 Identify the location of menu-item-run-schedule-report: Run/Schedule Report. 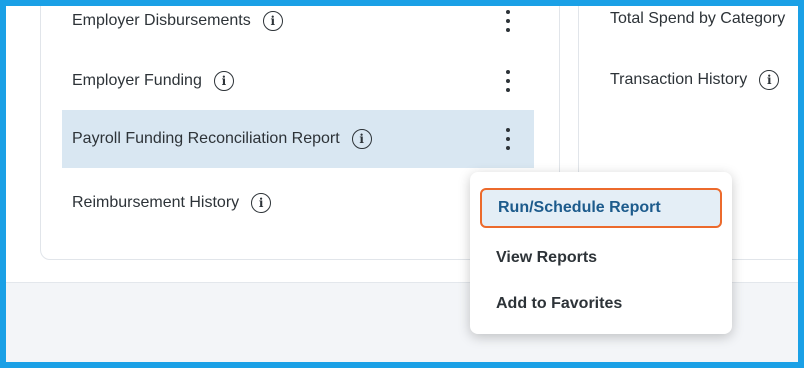
(601, 208).